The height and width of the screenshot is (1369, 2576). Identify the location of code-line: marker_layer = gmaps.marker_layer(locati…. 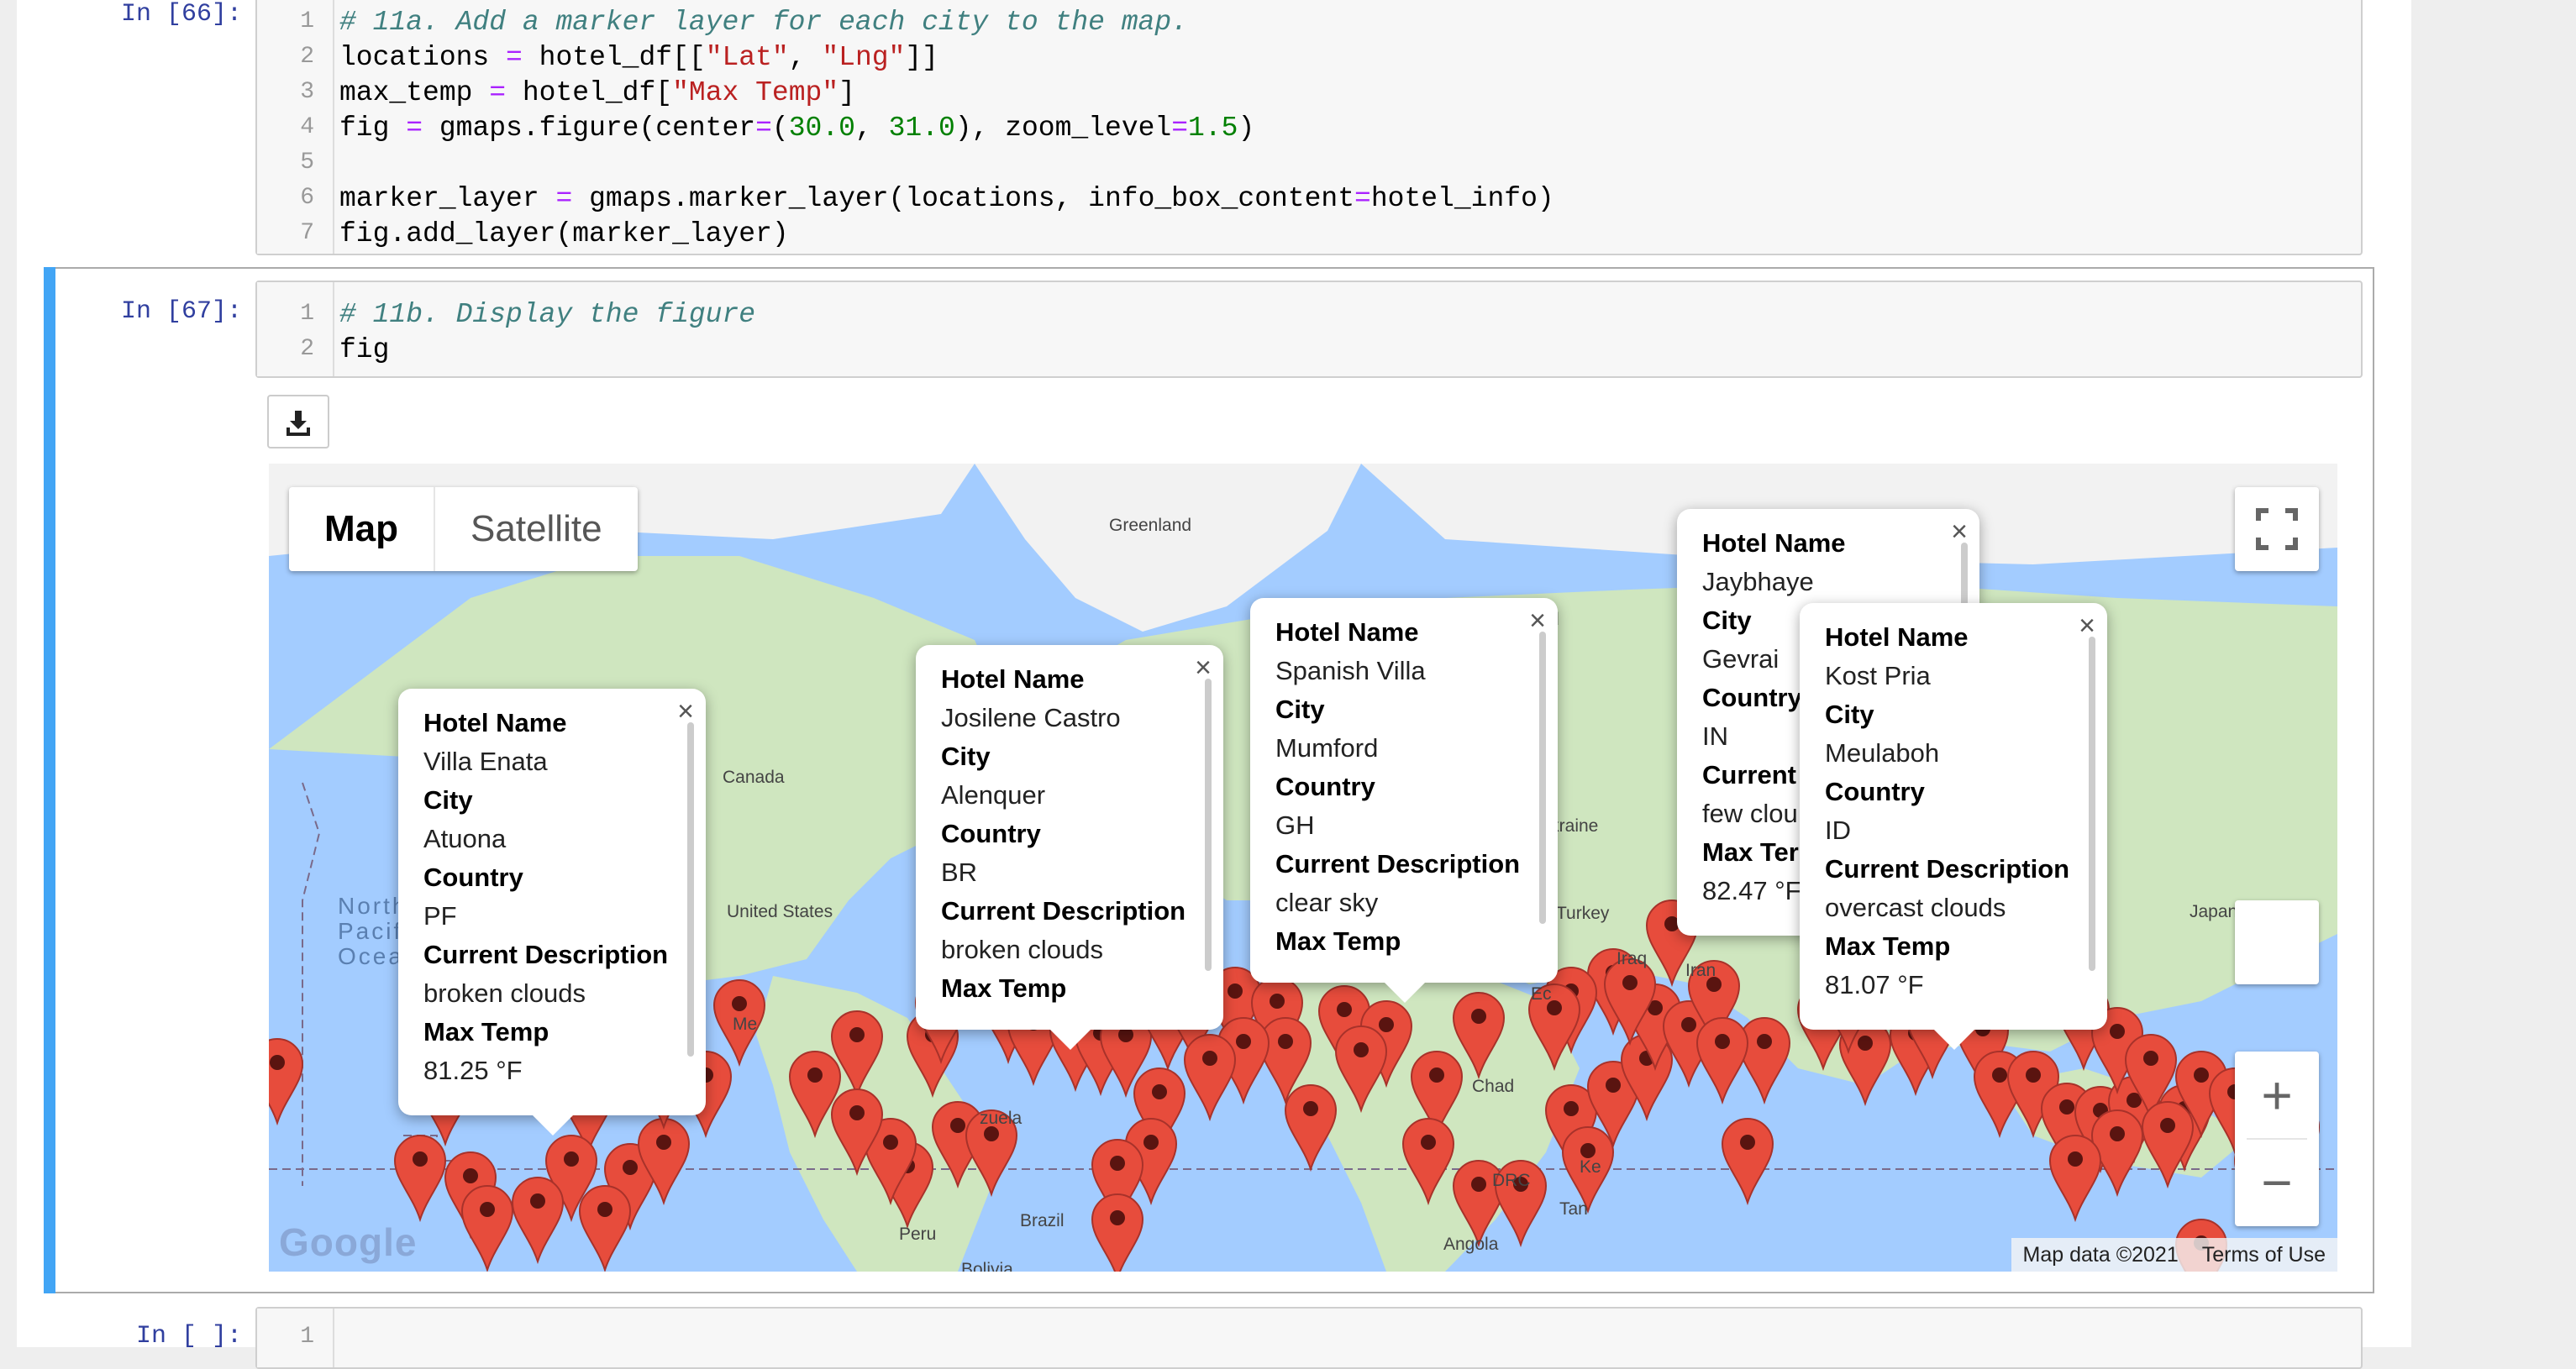
(946, 198).